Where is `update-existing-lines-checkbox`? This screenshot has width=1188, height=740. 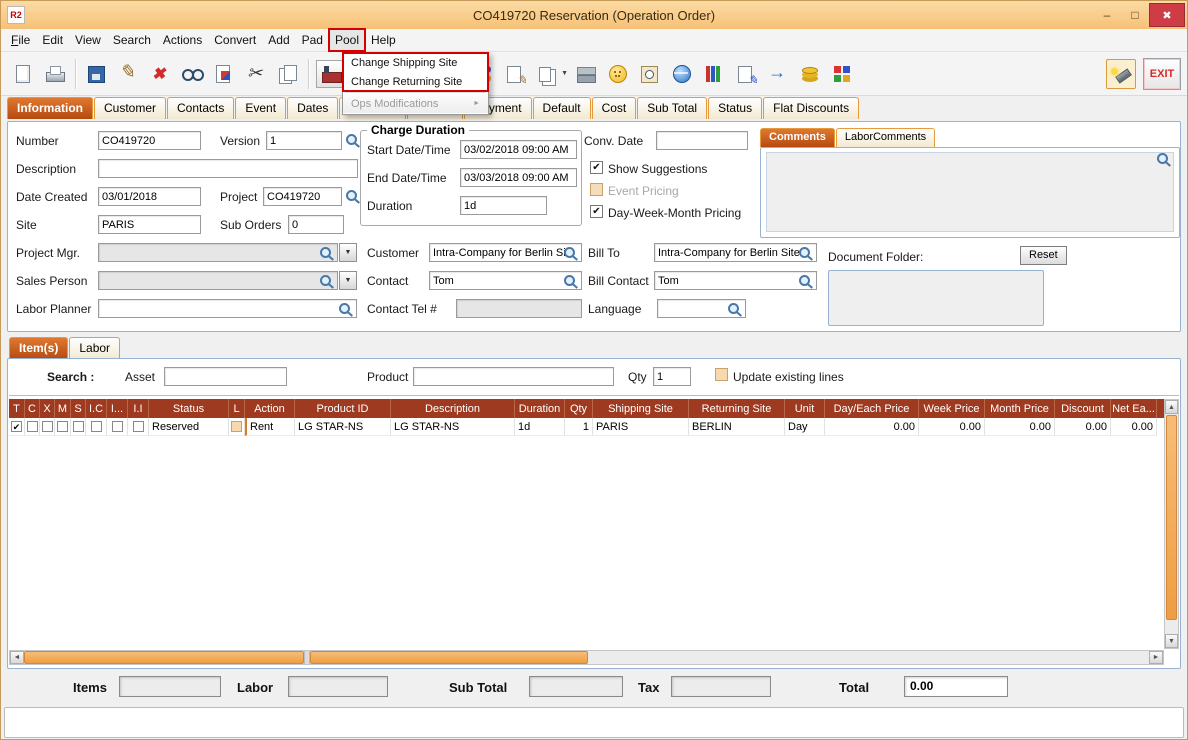
update-existing-lines-checkbox is located at coordinates (721, 374).